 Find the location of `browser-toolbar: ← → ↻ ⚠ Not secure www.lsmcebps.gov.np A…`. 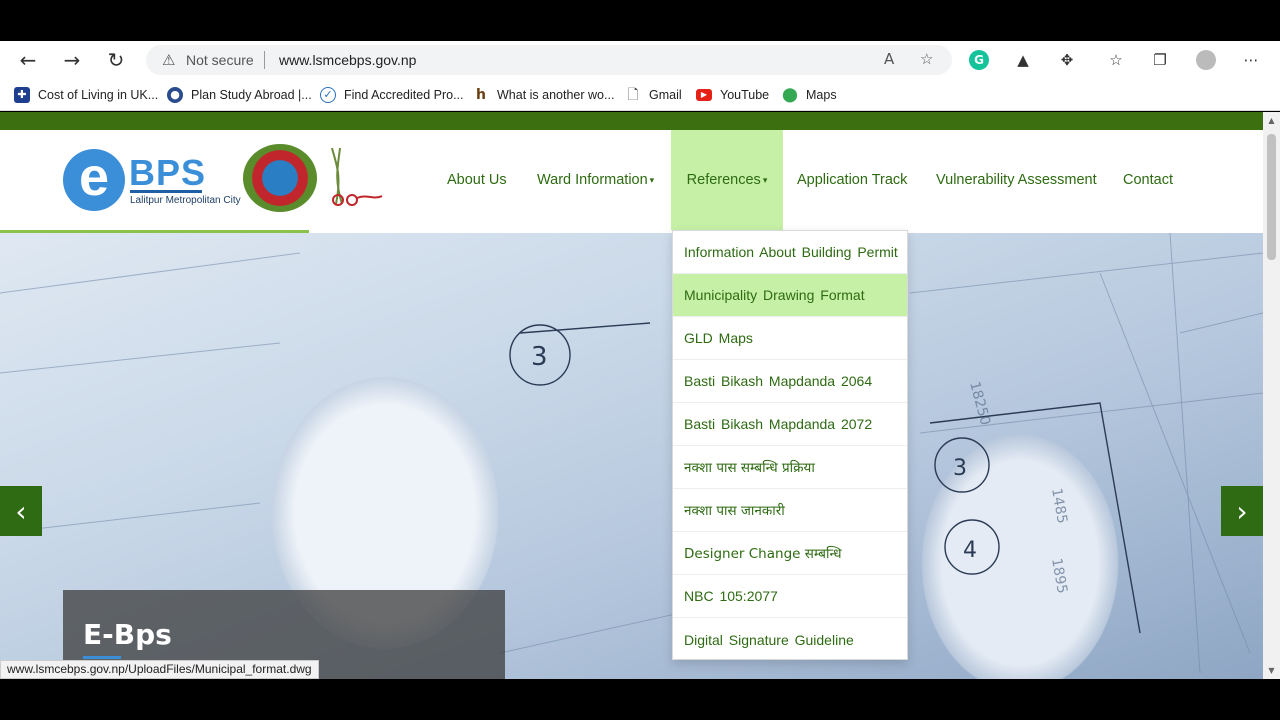

browser-toolbar: ← → ↻ ⚠ Not secure www.lsmcebps.gov.np A… is located at coordinates (640, 60).